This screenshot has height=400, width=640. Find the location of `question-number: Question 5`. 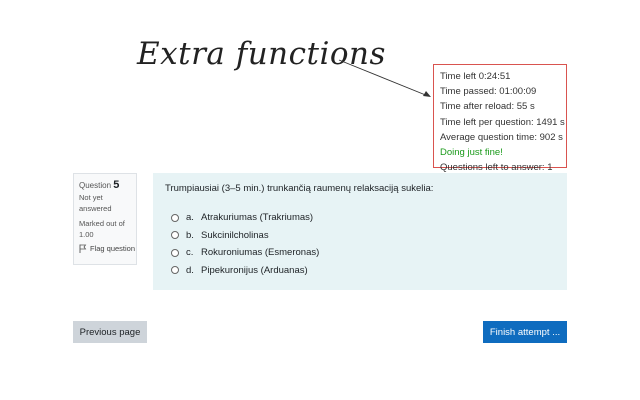

question-number: Question 5 is located at coordinates (107, 185).